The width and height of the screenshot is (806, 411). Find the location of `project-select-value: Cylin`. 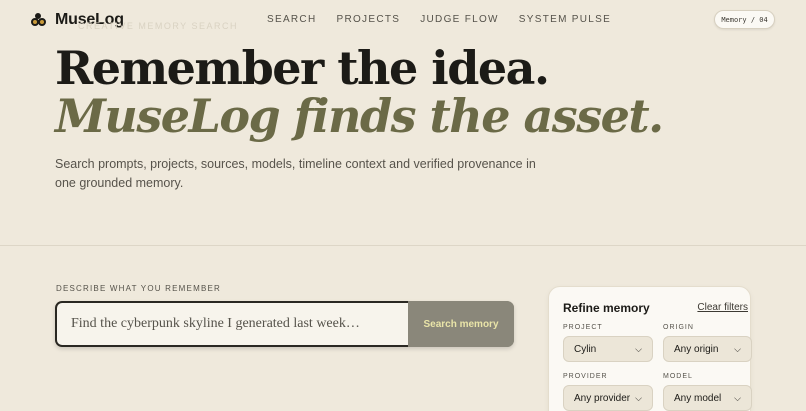

project-select-value: Cylin is located at coordinates (585, 349).